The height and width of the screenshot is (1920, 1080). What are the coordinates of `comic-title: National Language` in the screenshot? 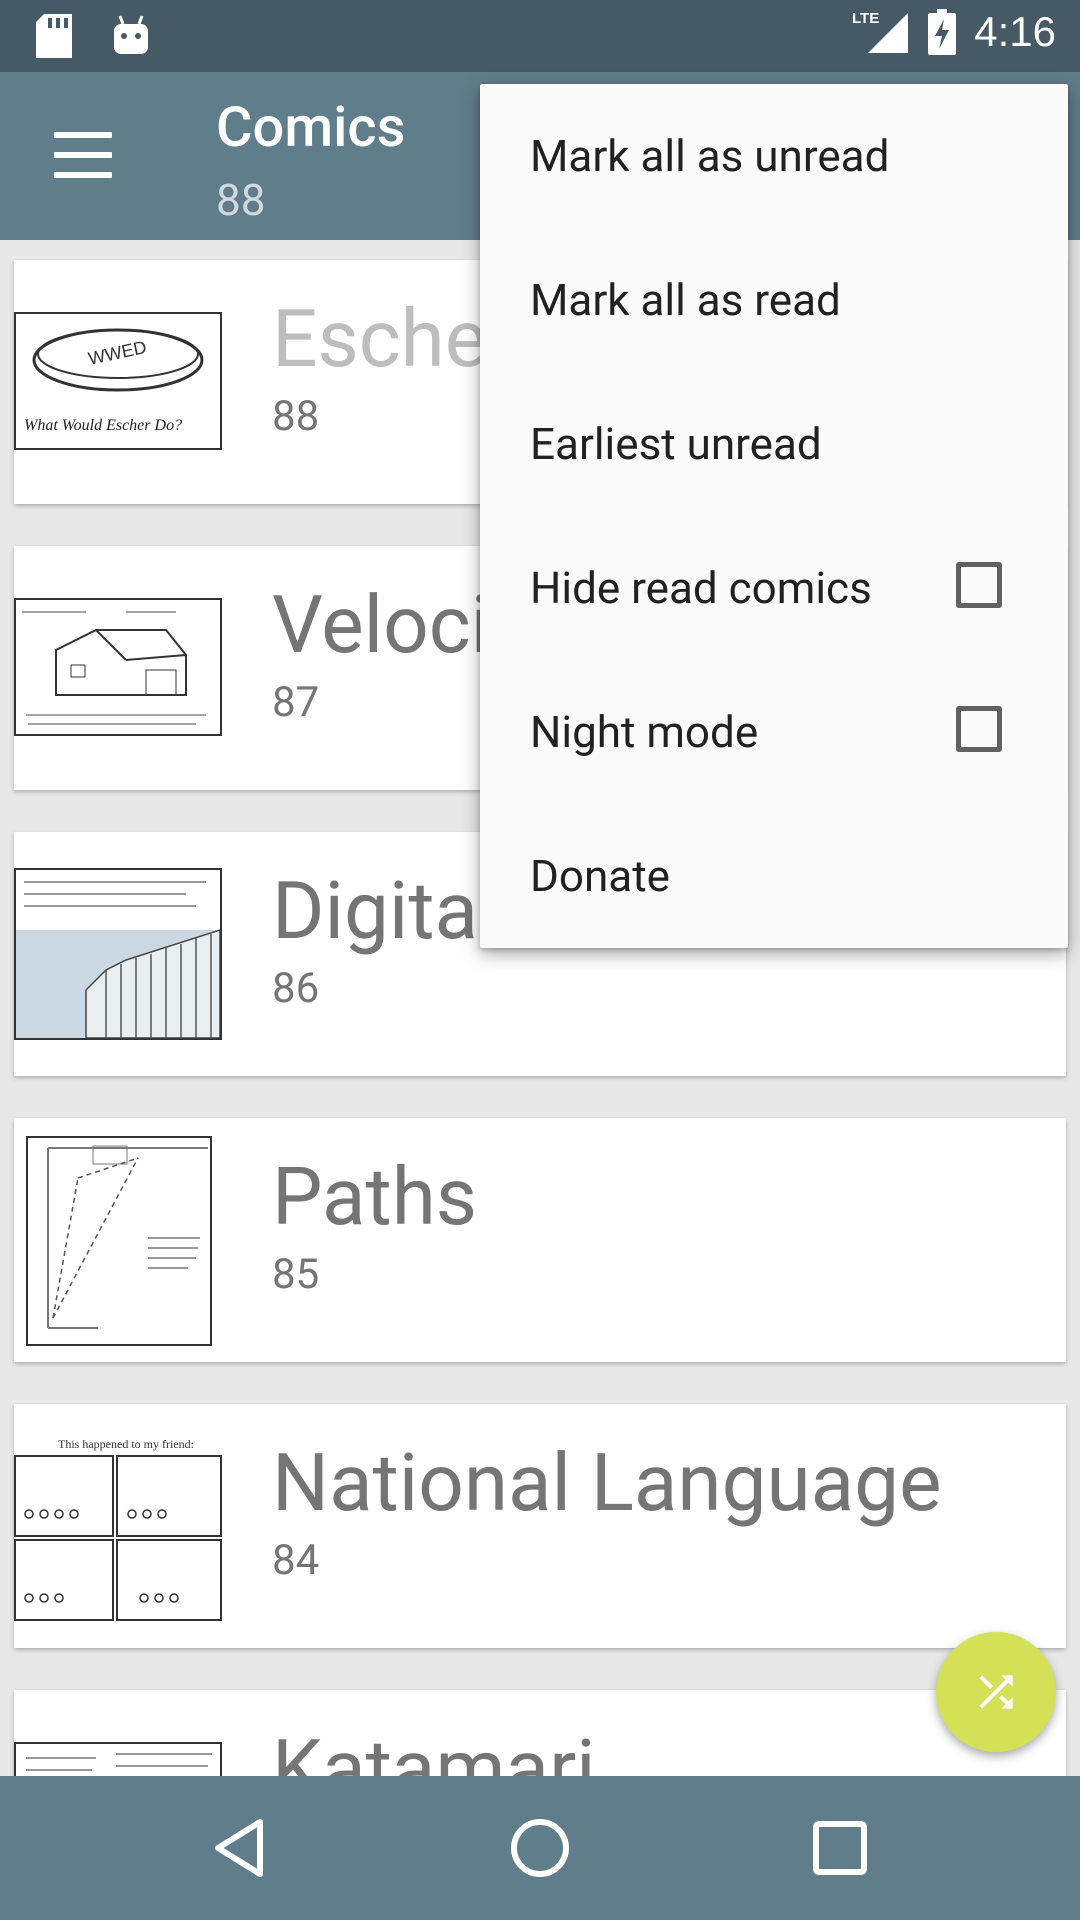 It's located at (607, 1483).